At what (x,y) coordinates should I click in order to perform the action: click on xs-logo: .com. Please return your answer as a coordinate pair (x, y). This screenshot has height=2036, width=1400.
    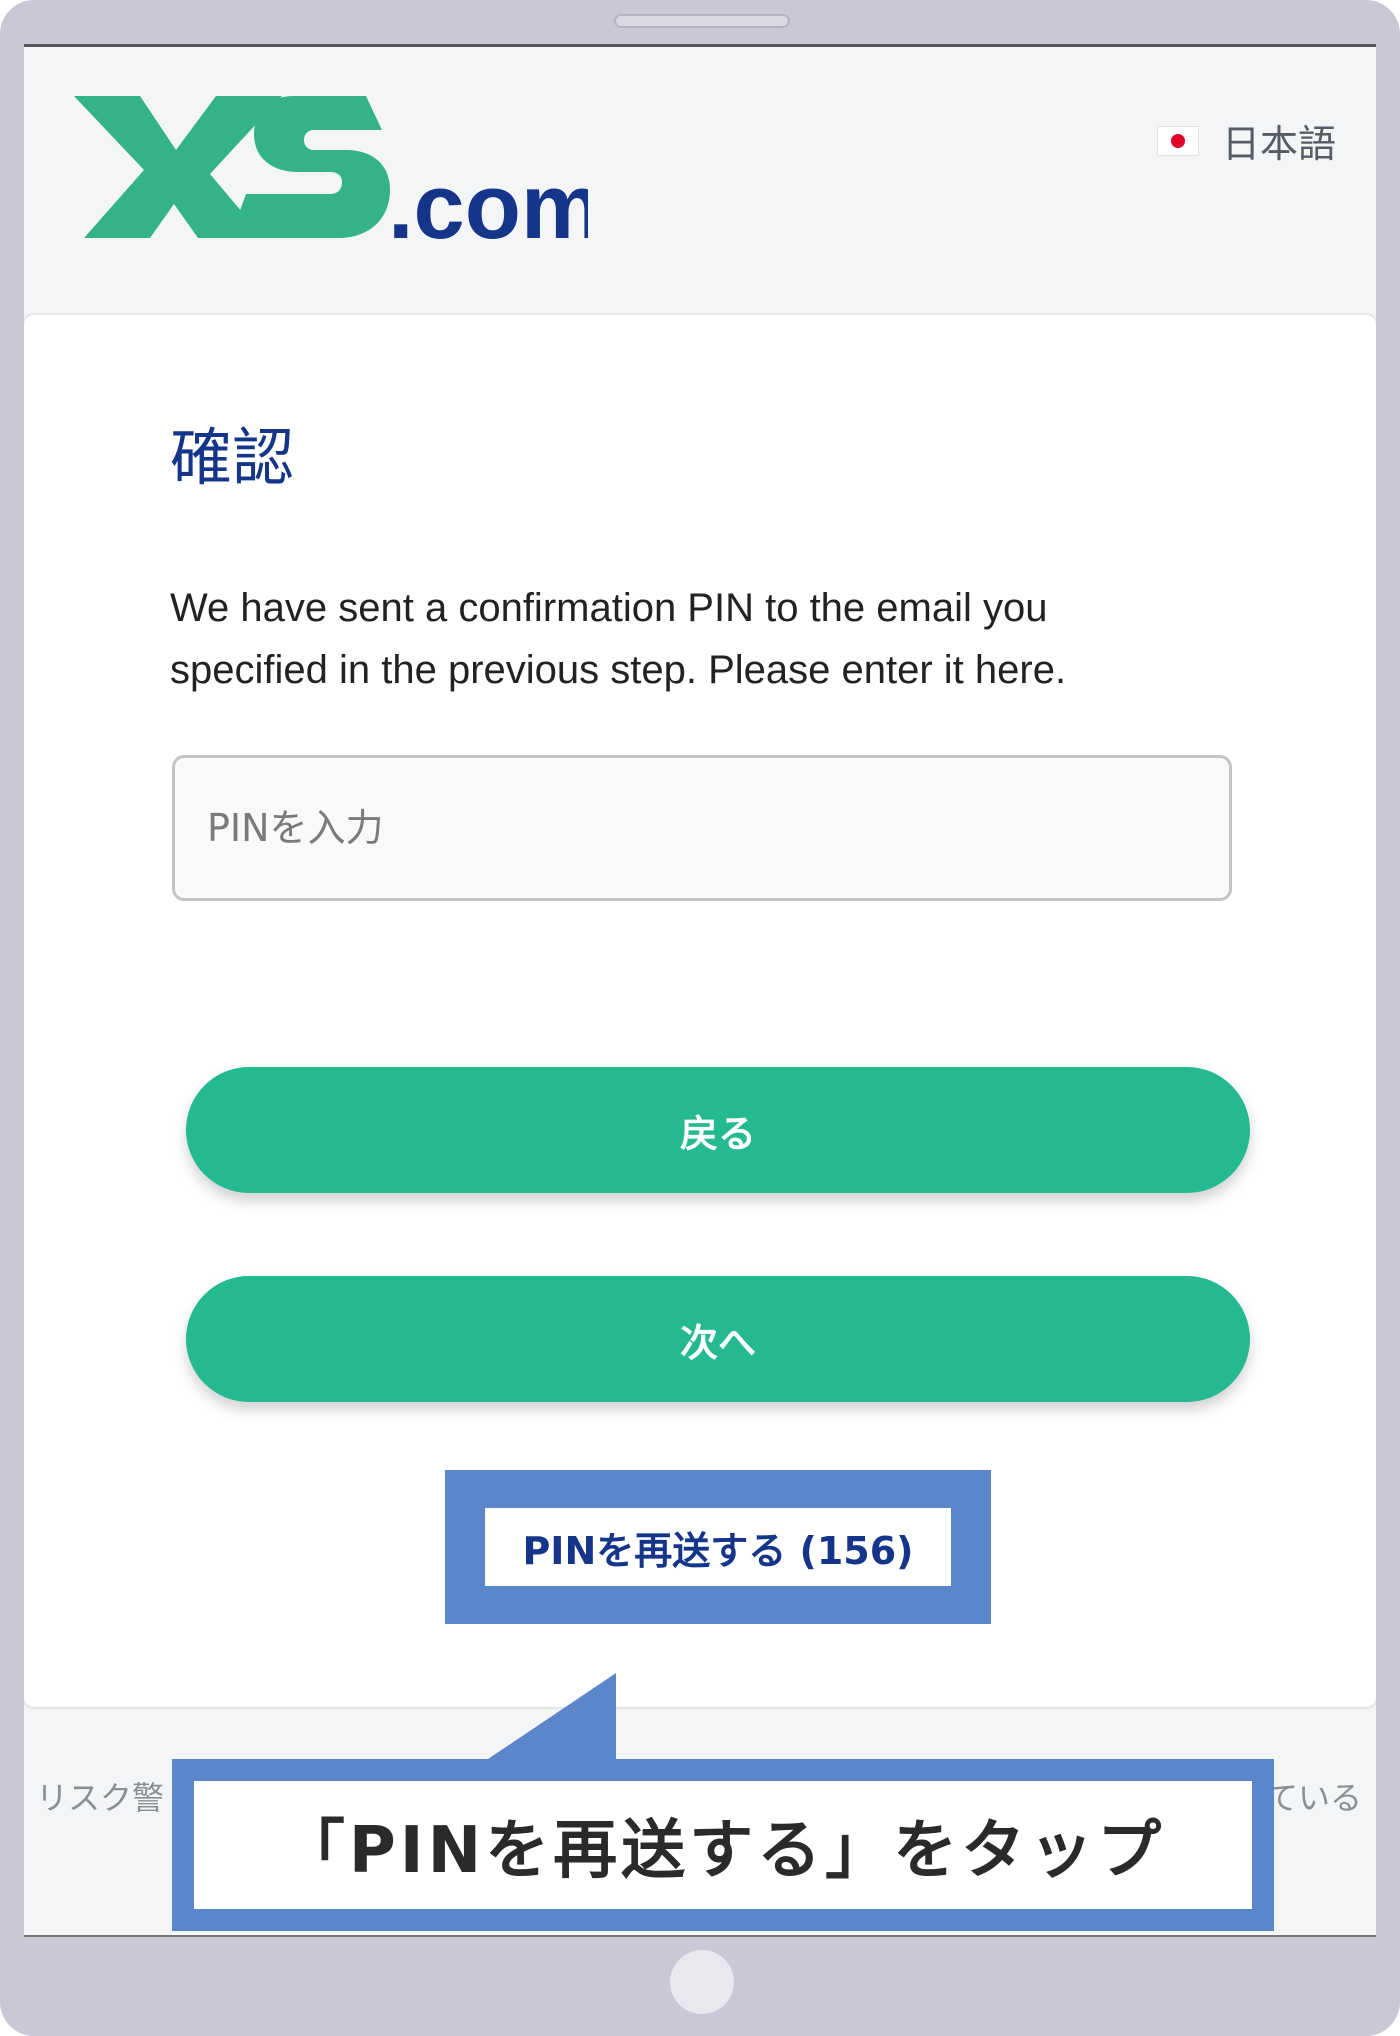
    Looking at the image, I should click on (331, 169).